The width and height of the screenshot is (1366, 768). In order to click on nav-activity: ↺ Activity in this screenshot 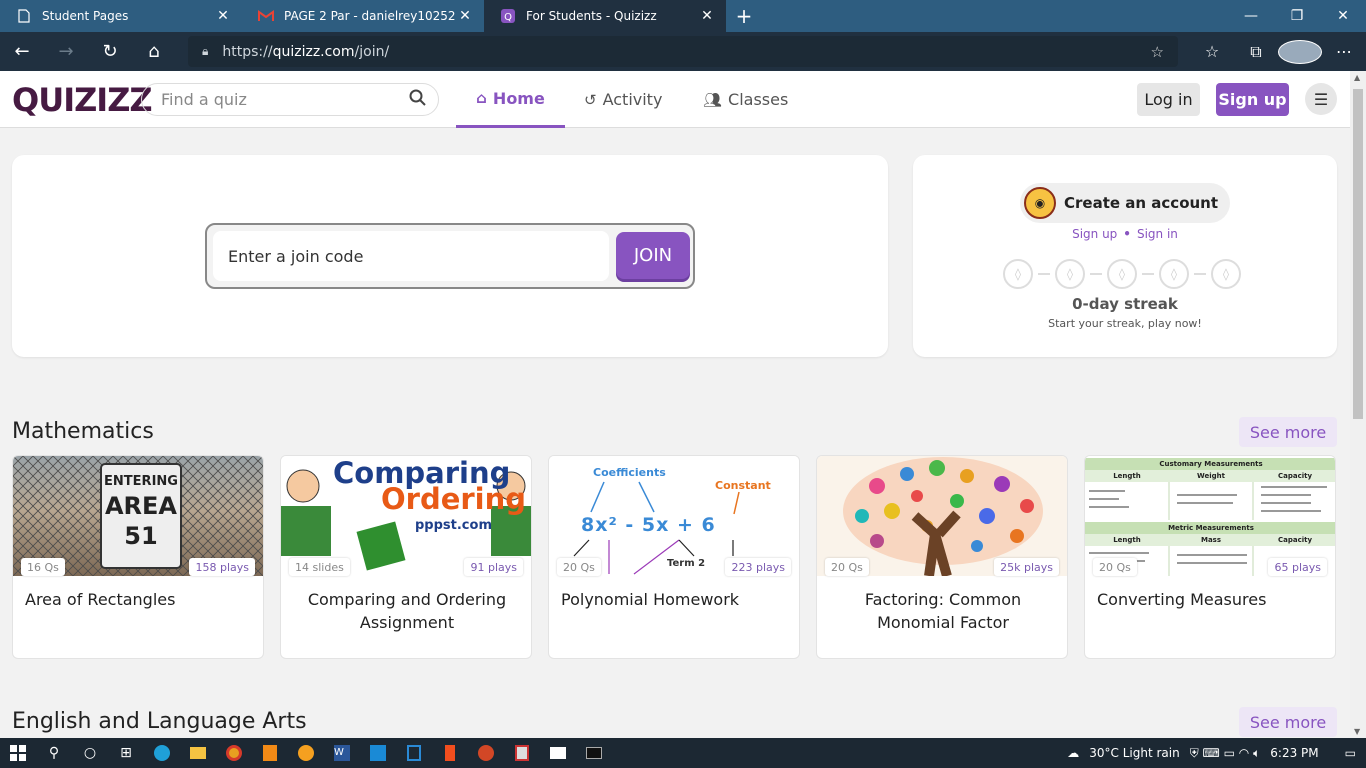, I will do `click(623, 99)`.